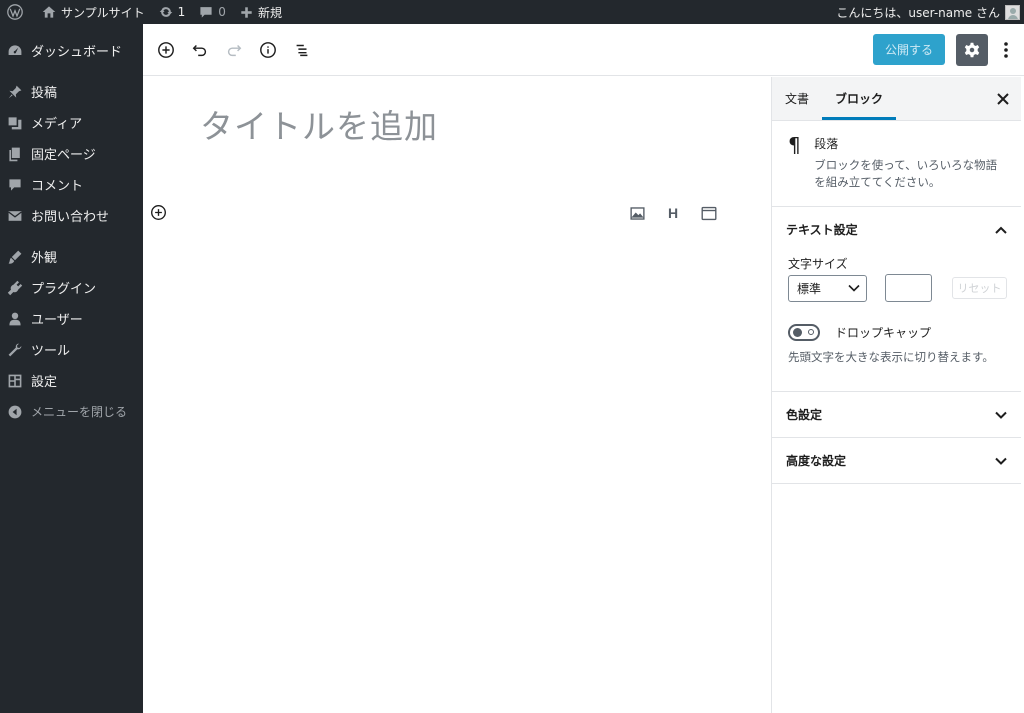  Describe the element at coordinates (804, 415) in the screenshot. I see `panel-title: 色設定` at that location.